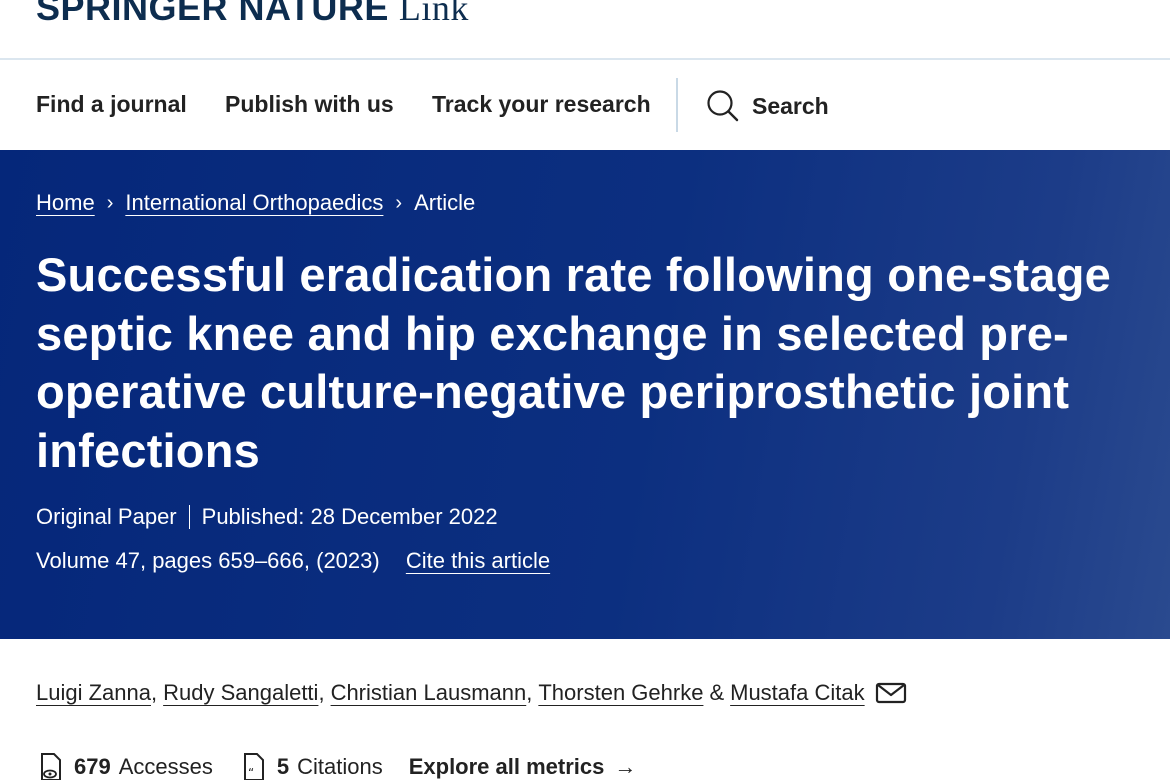 Image resolution: width=1170 pixels, height=780 pixels. I want to click on springer-nature-link-logo: SPRINGER NATURE Link, so click(252, 14).